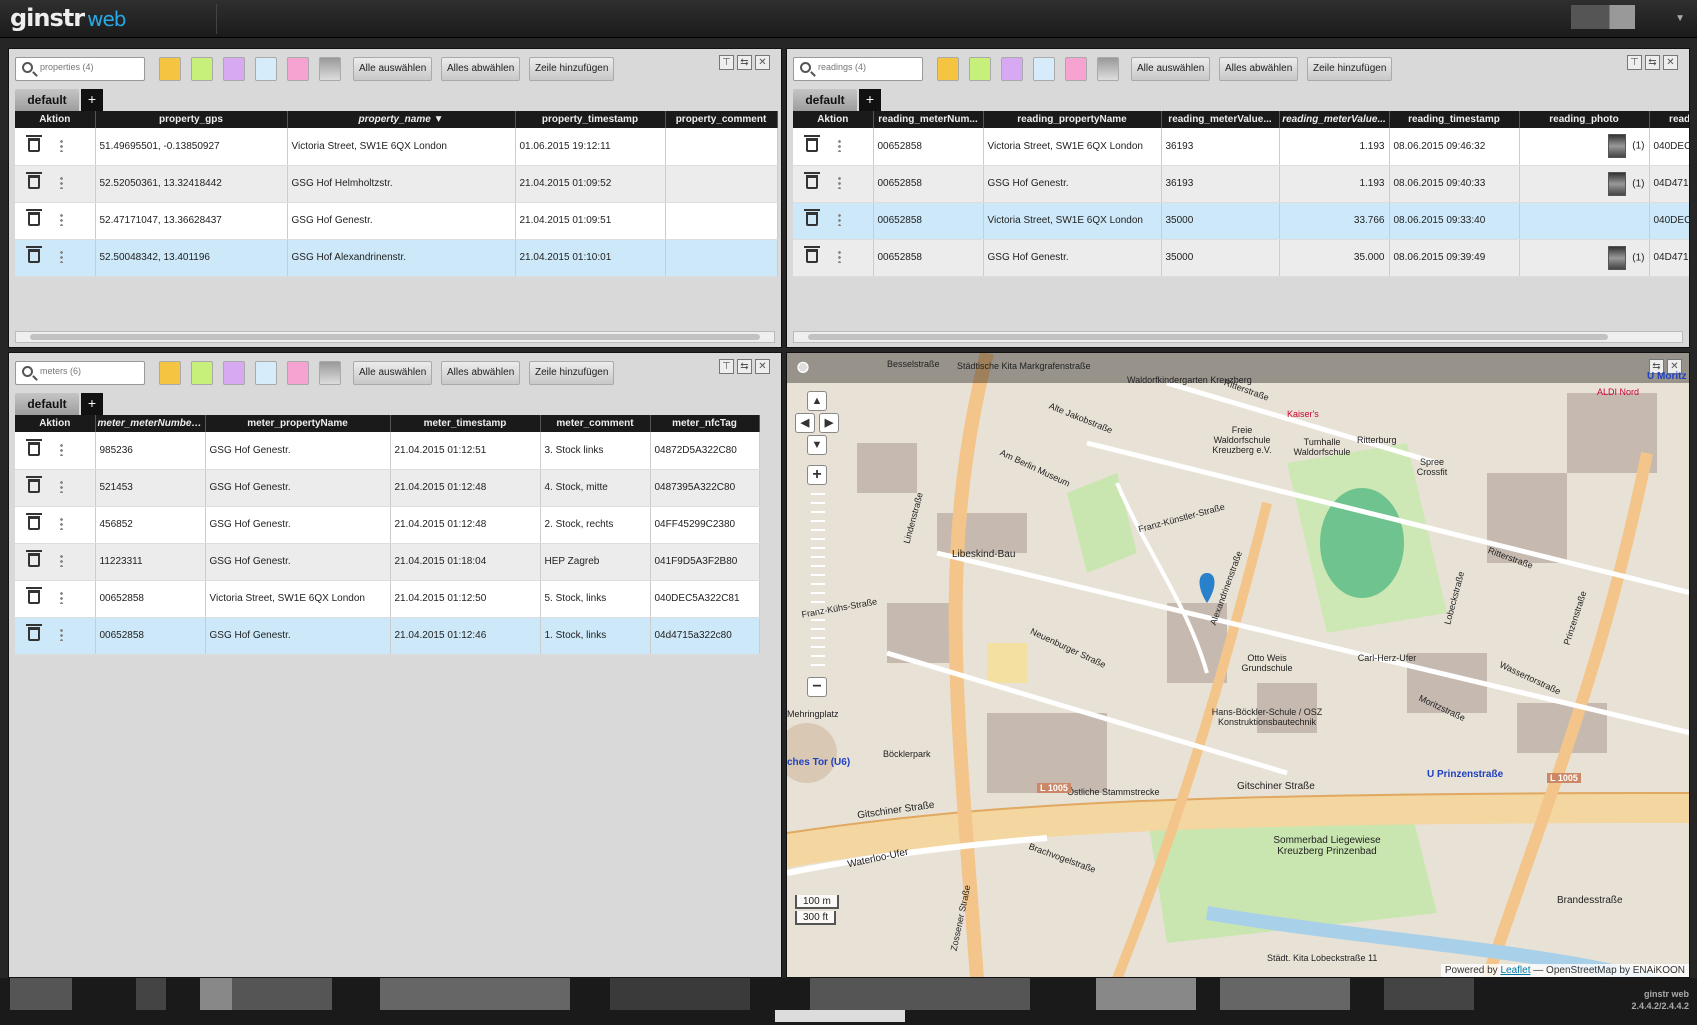 The image size is (1697, 1025). What do you see at coordinates (298, 373) in the screenshot?
I see `color-filter-pink` at bounding box center [298, 373].